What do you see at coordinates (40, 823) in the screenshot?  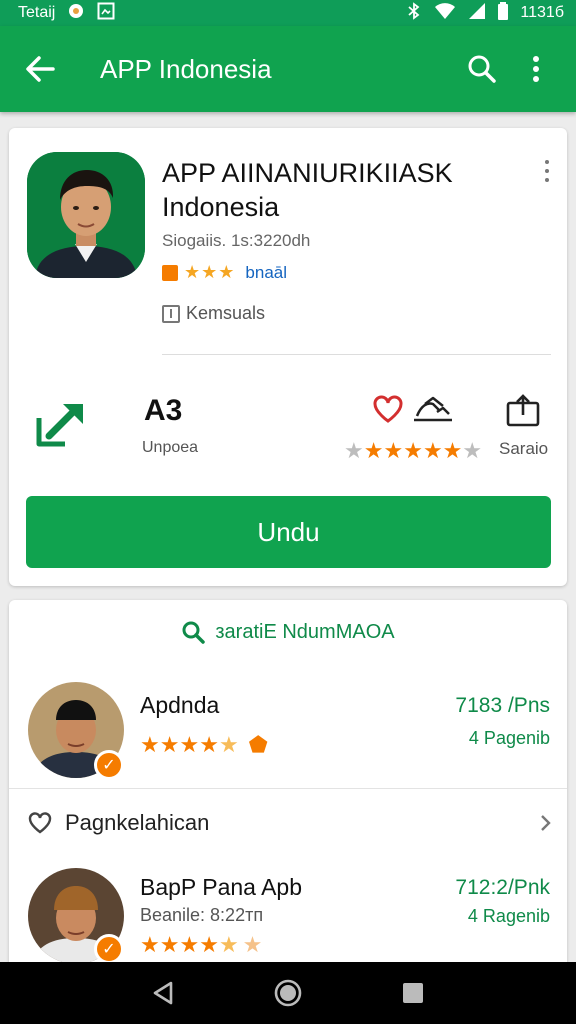 I see `heart-outline-icon` at bounding box center [40, 823].